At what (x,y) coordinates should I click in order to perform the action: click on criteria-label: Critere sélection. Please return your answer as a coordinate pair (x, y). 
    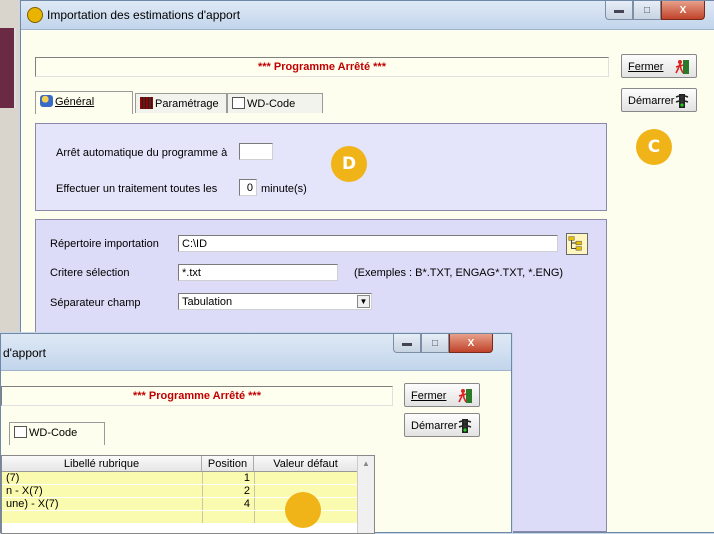
    Looking at the image, I should click on (90, 273).